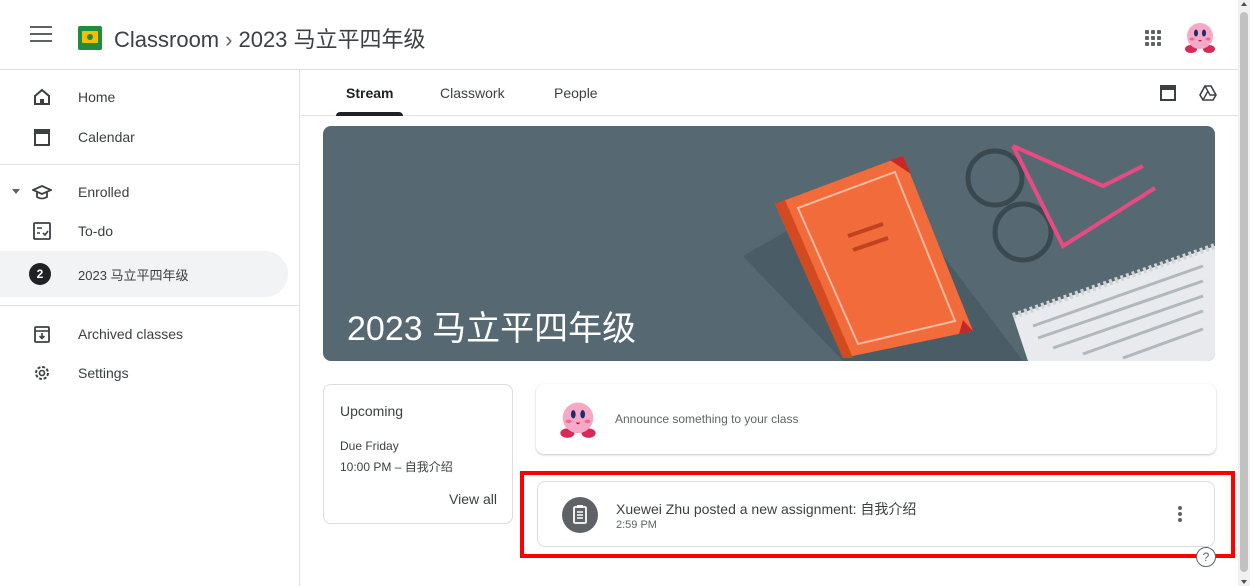  I want to click on main-menu-icon, so click(41, 36).